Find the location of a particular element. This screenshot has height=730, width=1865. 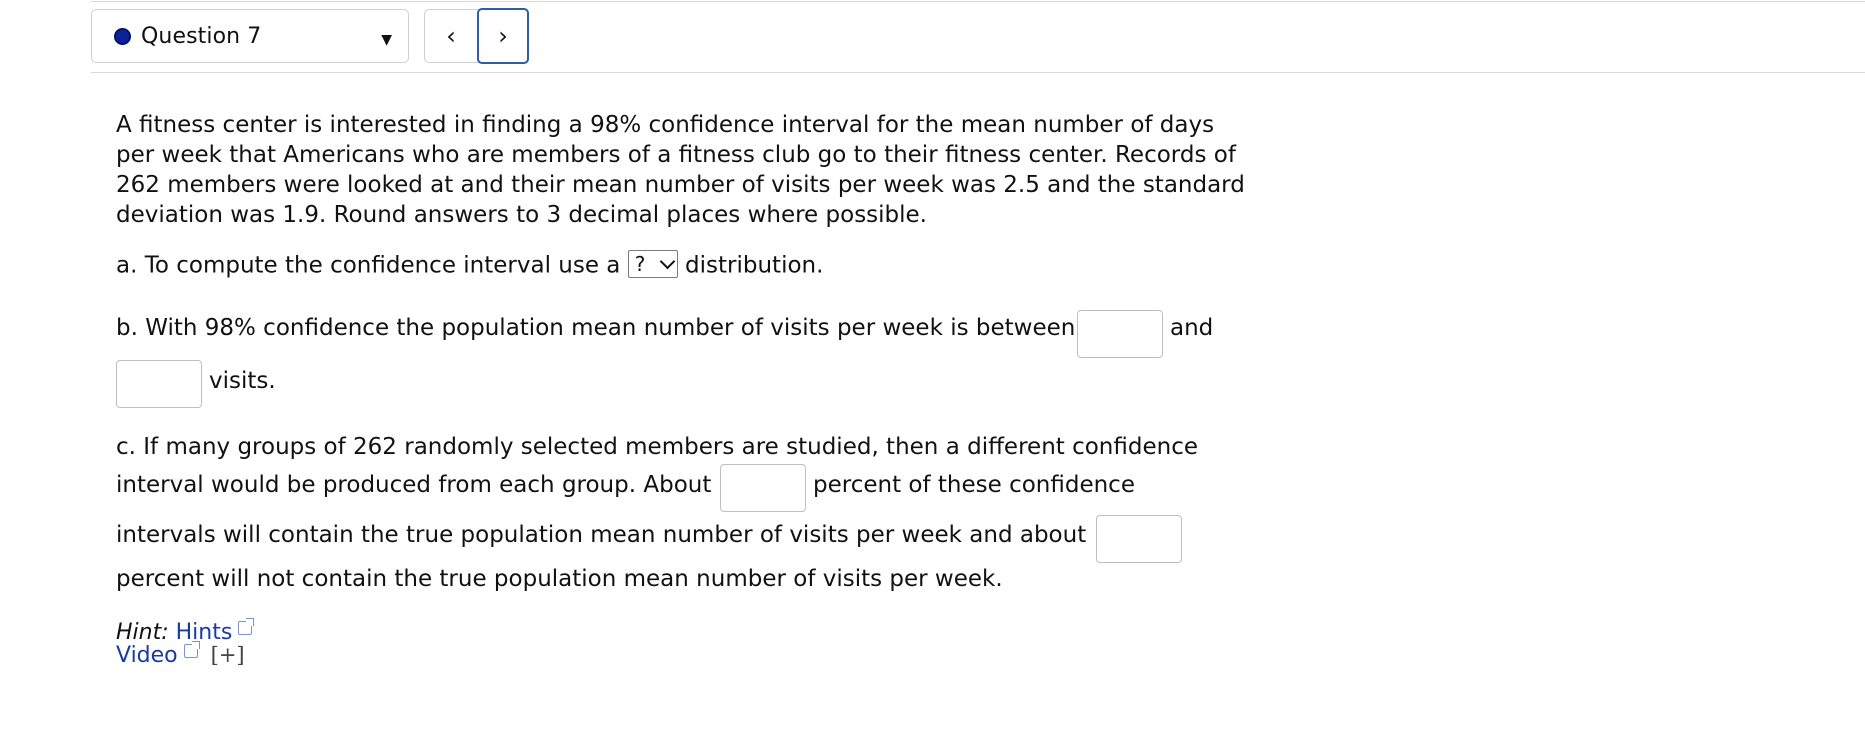

distribution-select: ? is located at coordinates (652, 264).